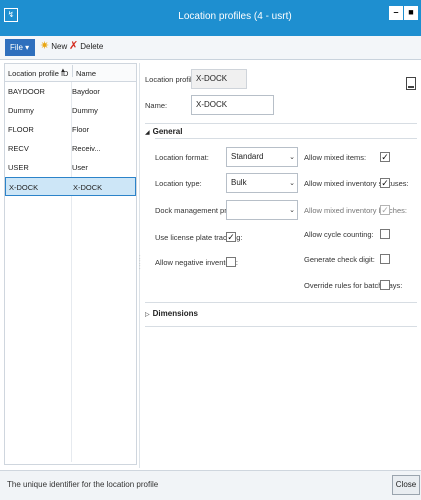 The width and height of the screenshot is (421, 500). What do you see at coordinates (16, 47) in the screenshot?
I see `file-menu-label: File` at bounding box center [16, 47].